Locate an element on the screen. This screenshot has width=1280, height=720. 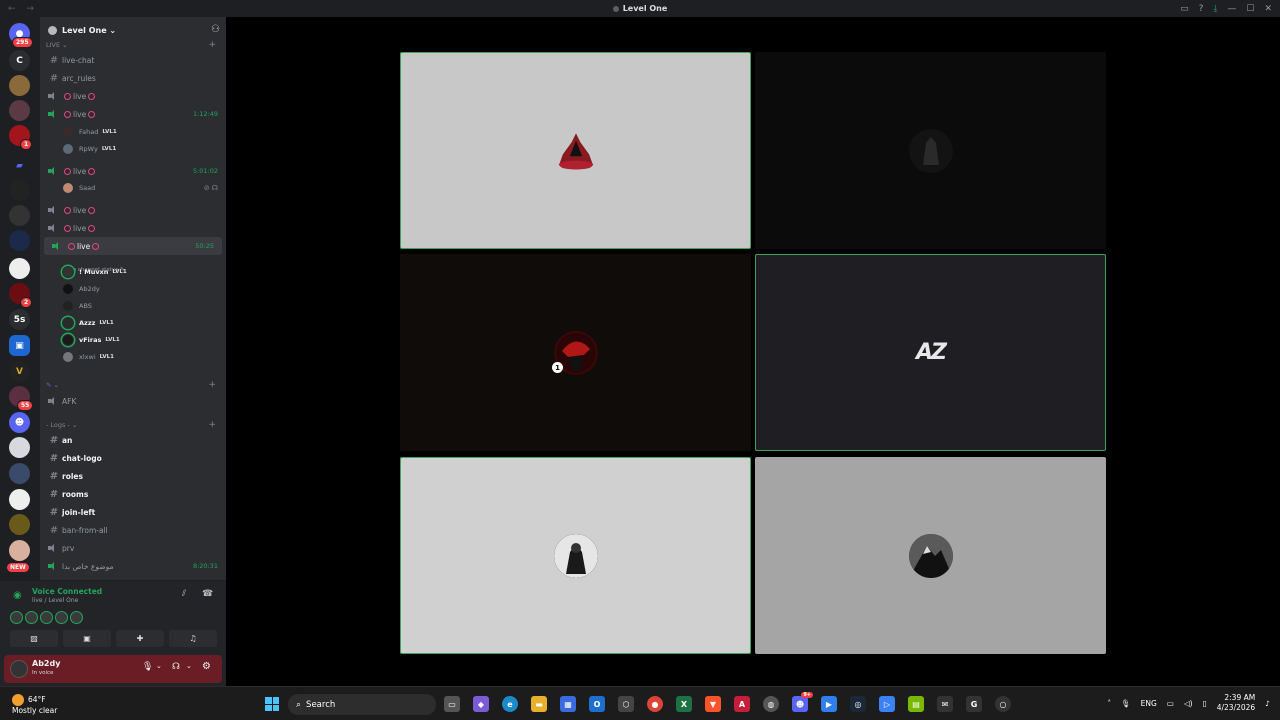
add-member-icon: ⚇ is located at coordinates (215, 29).